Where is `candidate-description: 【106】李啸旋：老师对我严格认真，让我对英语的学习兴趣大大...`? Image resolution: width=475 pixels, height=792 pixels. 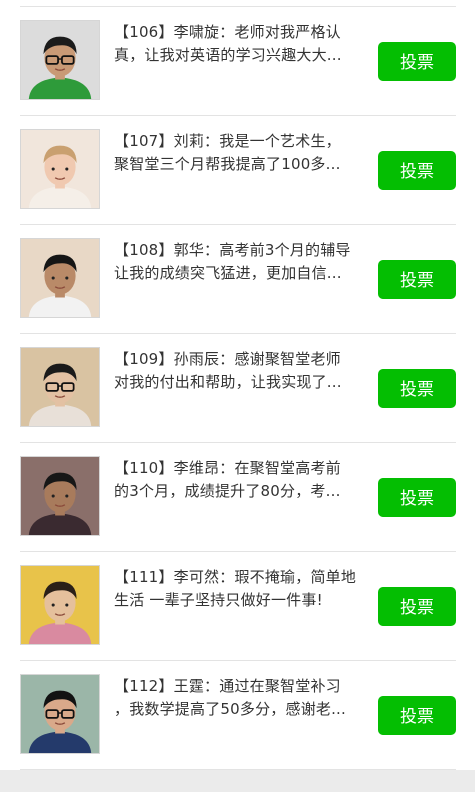
candidate-description: 【106】李啸旋：老师对我严格认真，让我对英语的学习兴趣大大... is located at coordinates (237, 44).